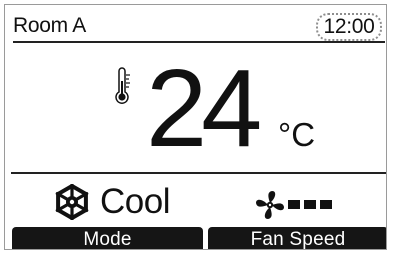 The width and height of the screenshot is (393, 255). I want to click on status-divider, so click(198, 173).